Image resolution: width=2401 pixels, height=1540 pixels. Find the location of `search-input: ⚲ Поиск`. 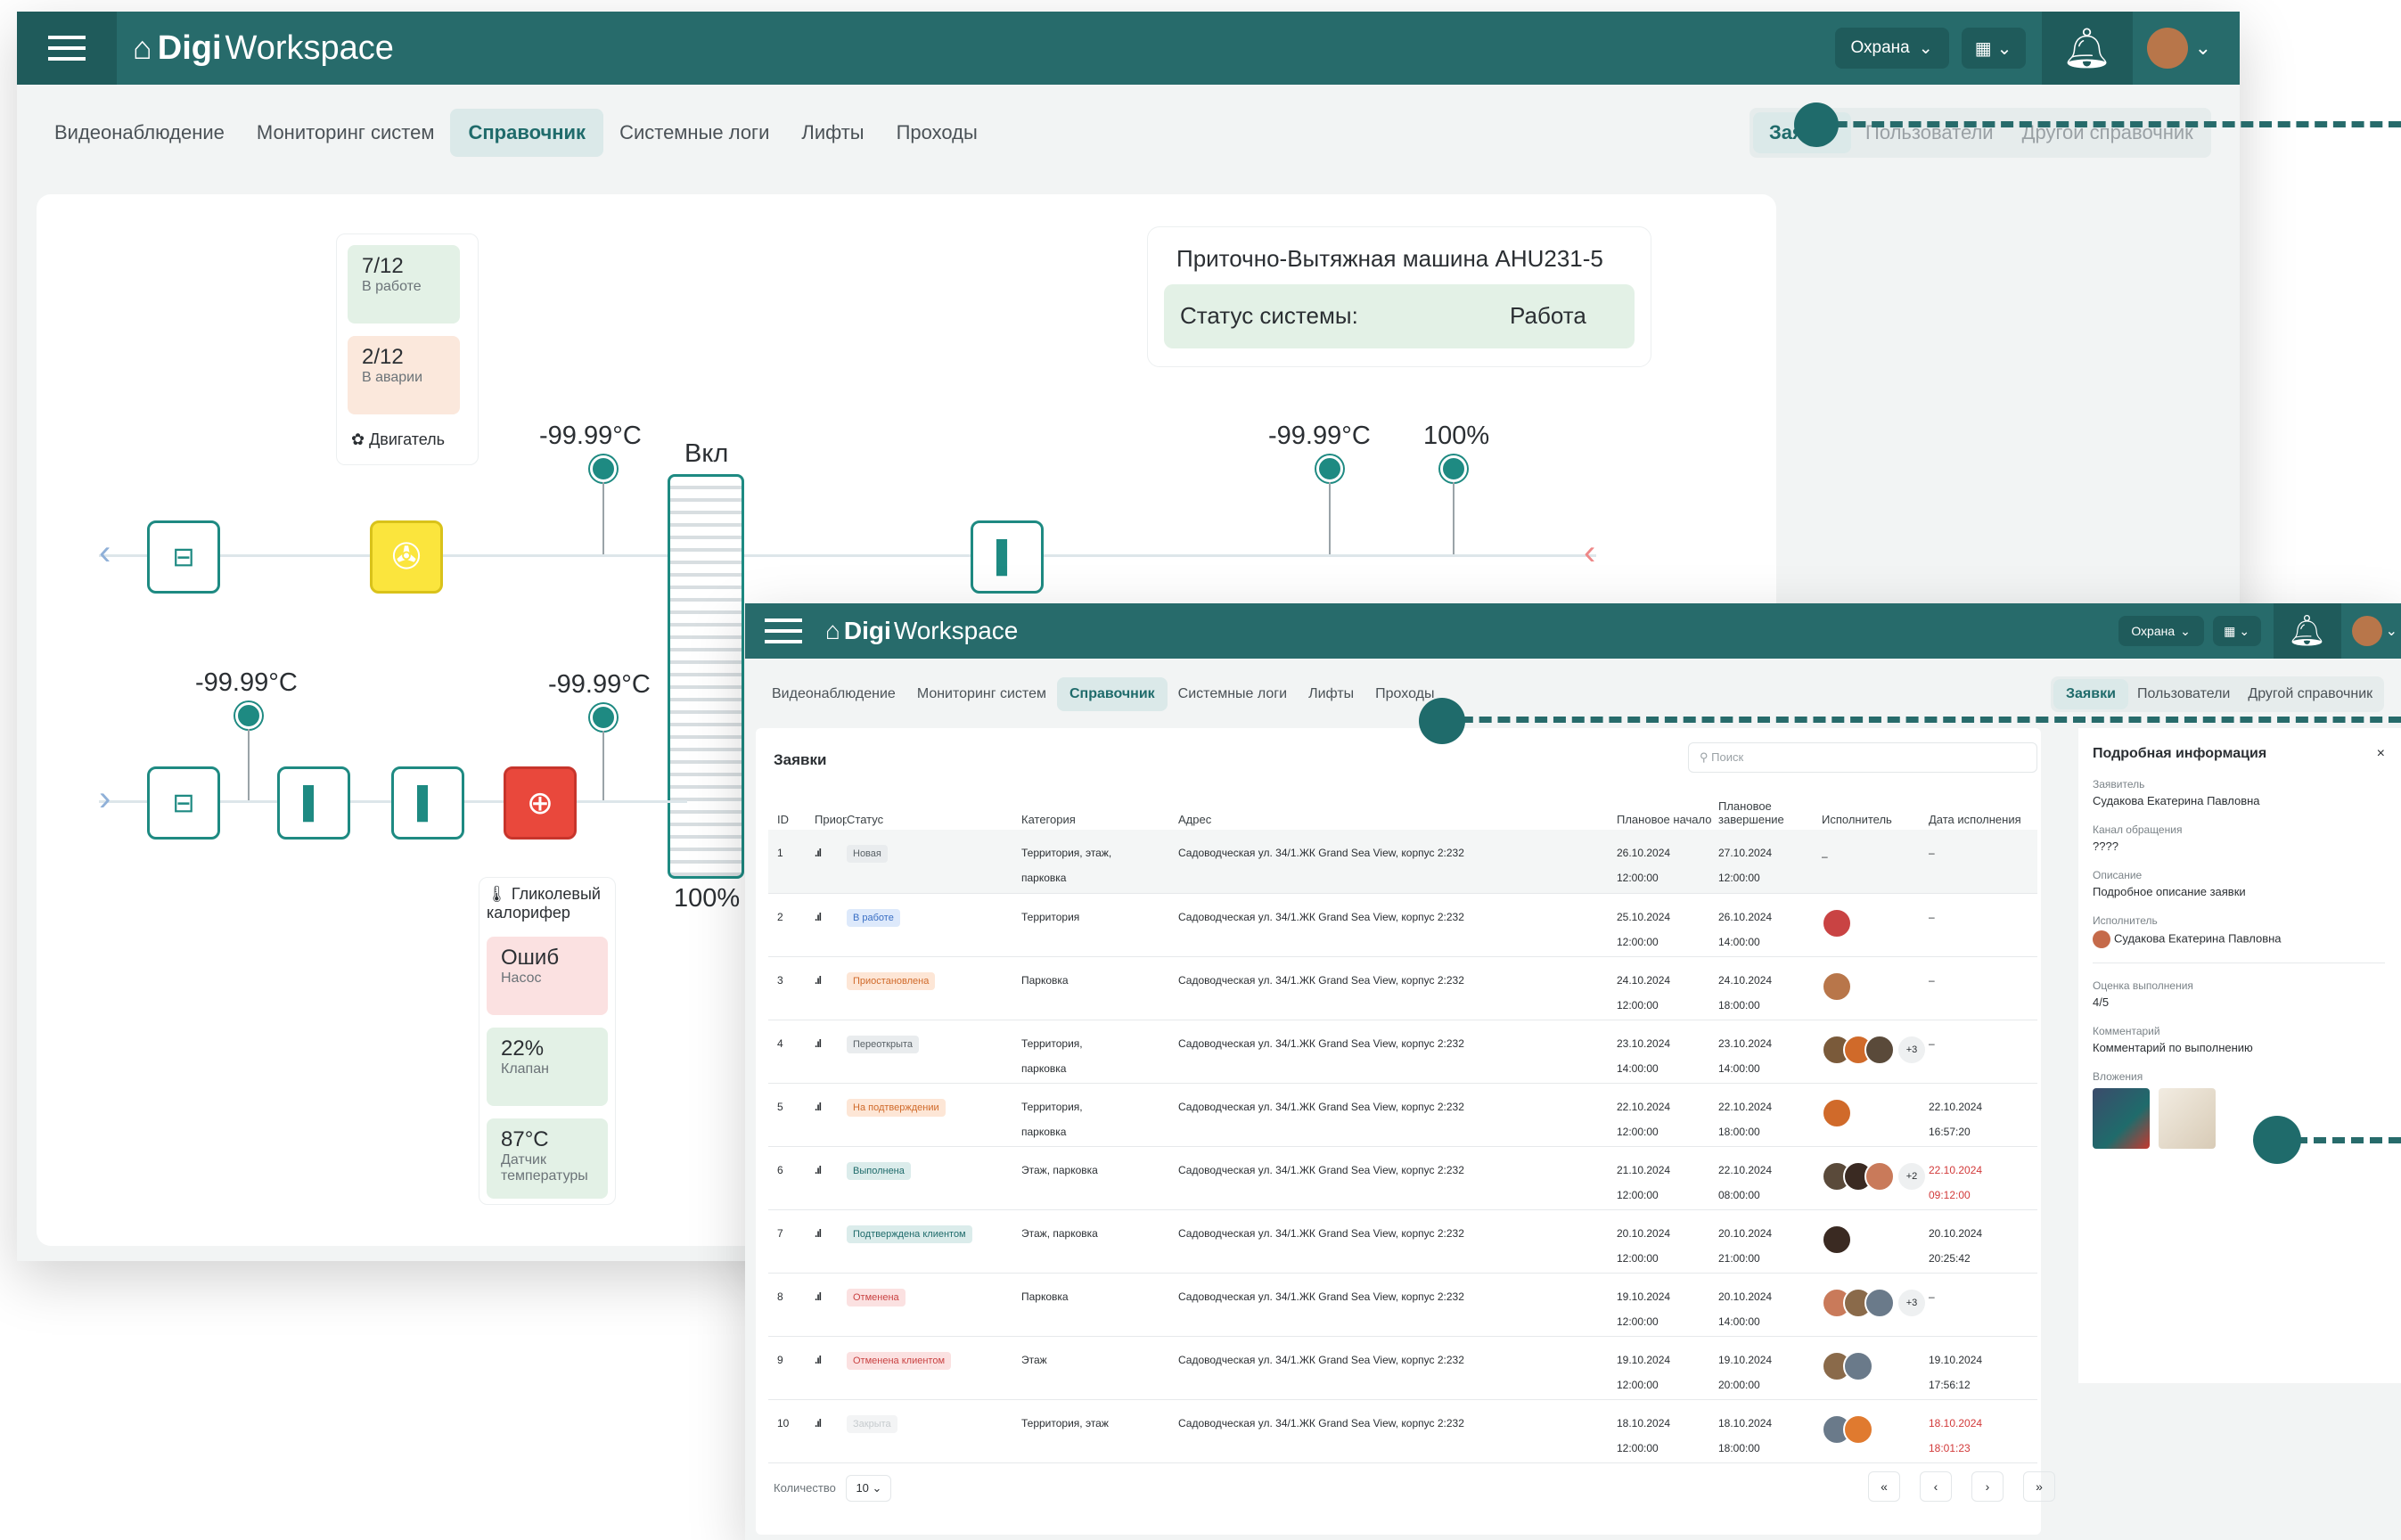

search-input: ⚲ Поиск is located at coordinates (1862, 757).